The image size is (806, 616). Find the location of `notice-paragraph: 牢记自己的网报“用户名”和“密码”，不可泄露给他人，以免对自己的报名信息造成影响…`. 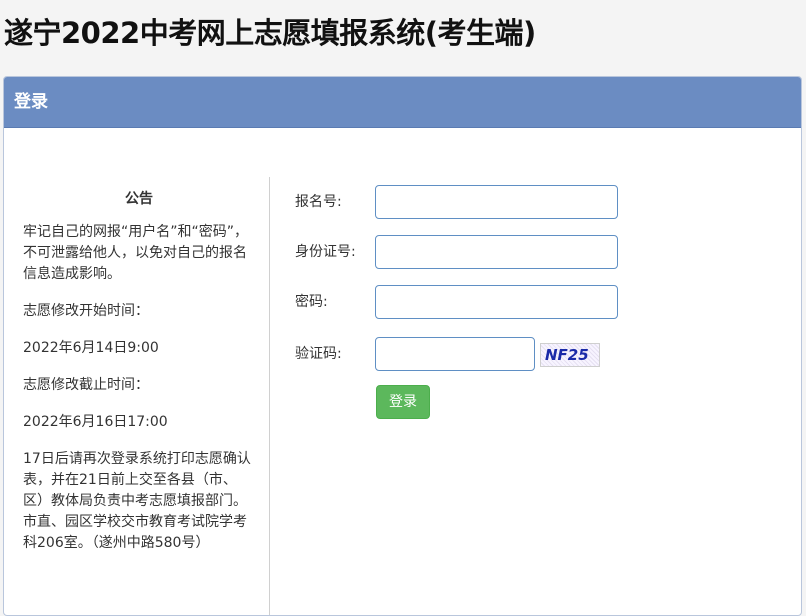

notice-paragraph: 牢记自己的网报“用户名”和“密码”，不可泄露给他人，以免对自己的报名信息造成影响… is located at coordinates (136, 253).